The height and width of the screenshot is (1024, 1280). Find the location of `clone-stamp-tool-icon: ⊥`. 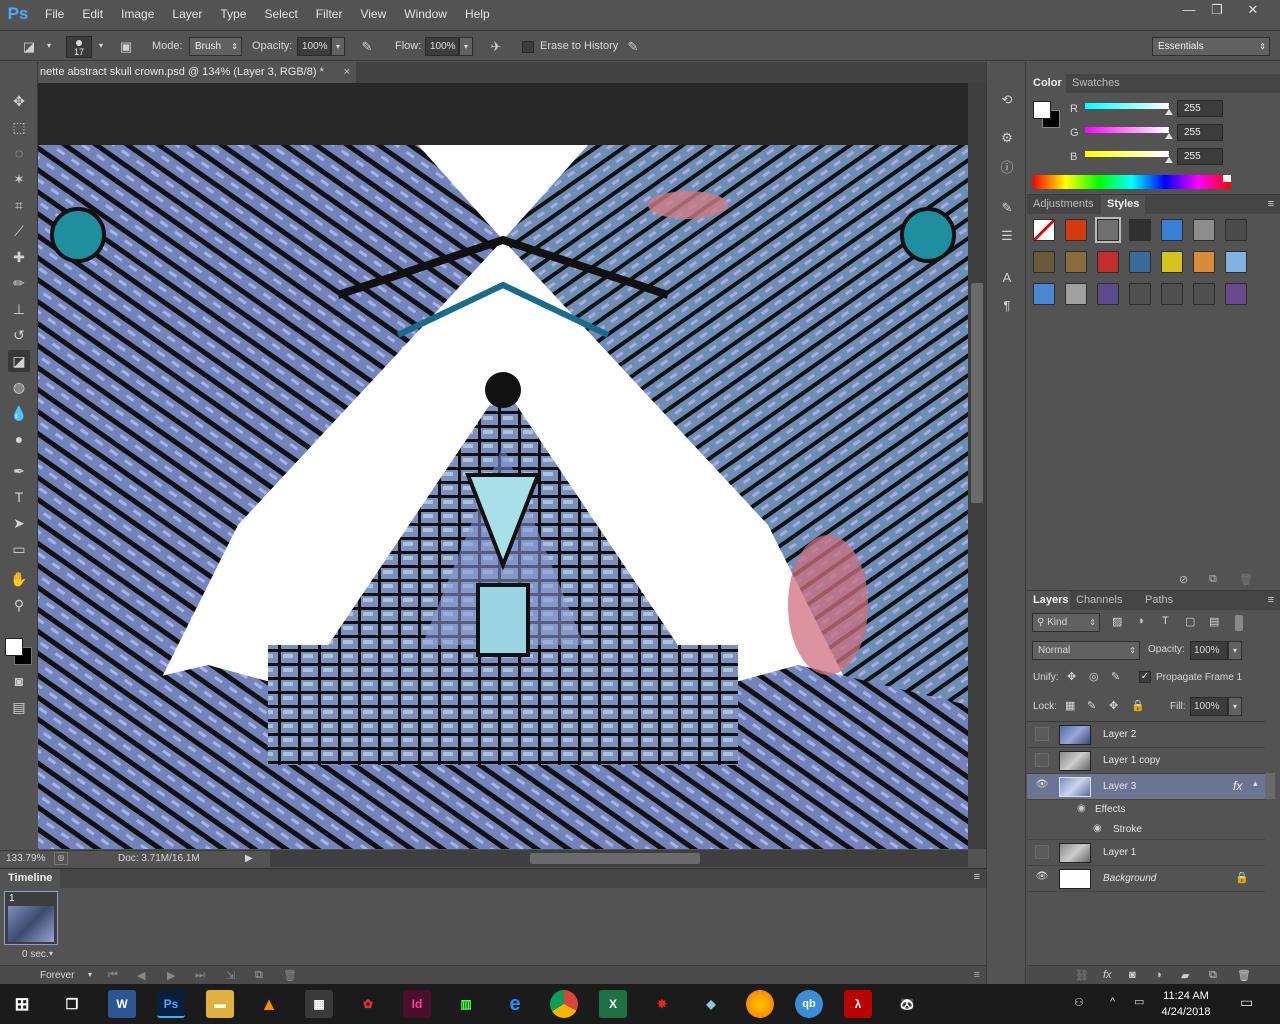

clone-stamp-tool-icon: ⊥ is located at coordinates (19, 309).